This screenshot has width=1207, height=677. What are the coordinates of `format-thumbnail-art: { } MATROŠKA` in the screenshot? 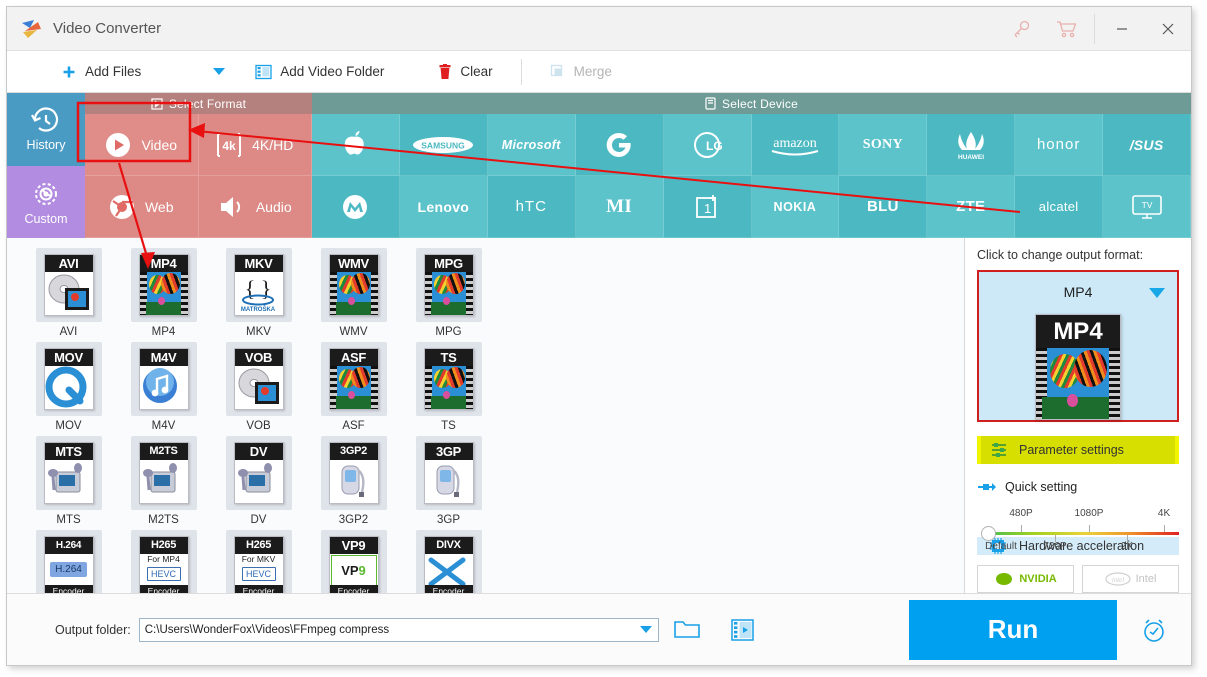 It's located at (258, 293).